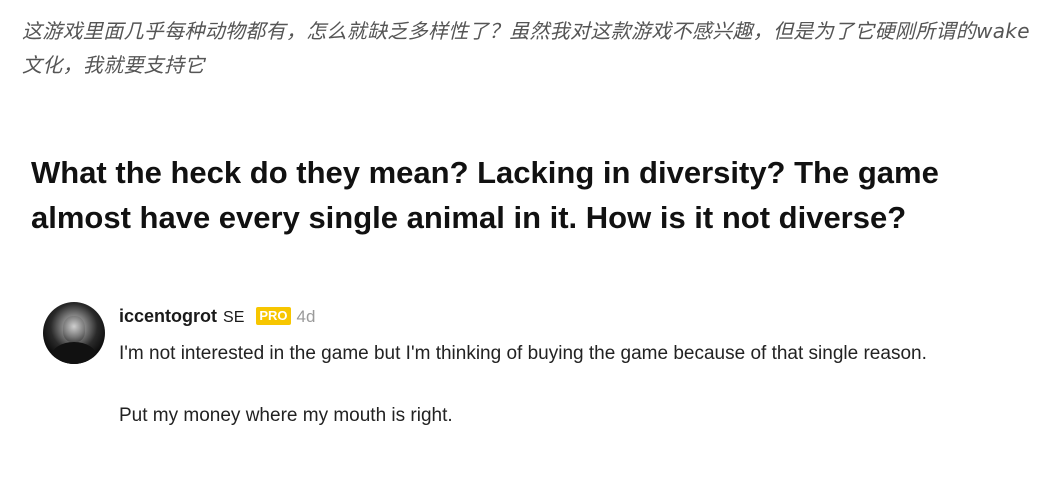 The height and width of the screenshot is (490, 1051). What do you see at coordinates (74, 353) in the screenshot?
I see `avatar-body` at bounding box center [74, 353].